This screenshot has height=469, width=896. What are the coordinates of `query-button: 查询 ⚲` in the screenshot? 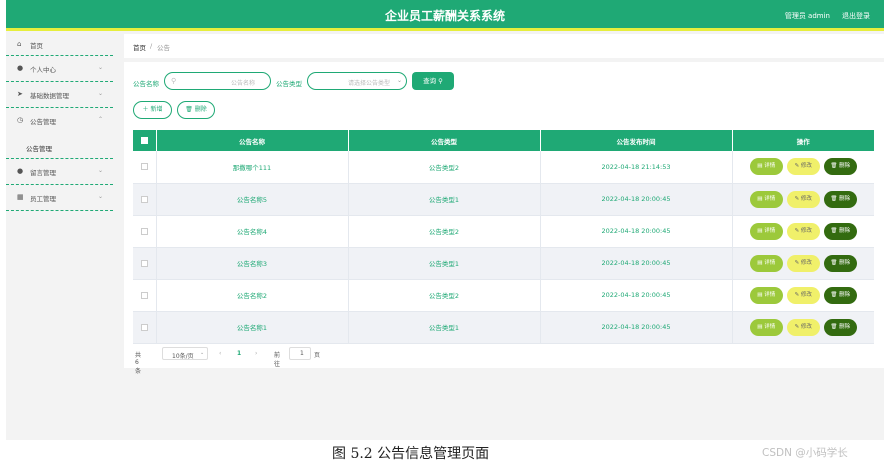 It's located at (433, 81).